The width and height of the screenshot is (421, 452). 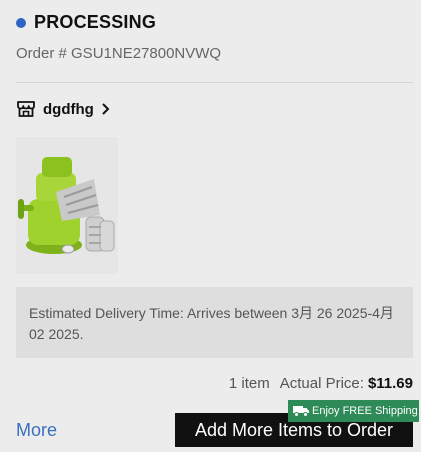 I want to click on price-label: Actual Price:, so click(x=321, y=383).